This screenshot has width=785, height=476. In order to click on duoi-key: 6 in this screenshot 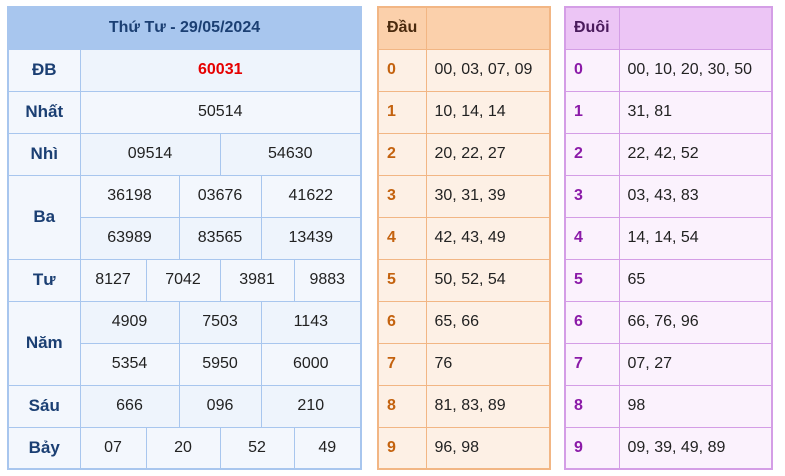, I will do `click(592, 322)`.